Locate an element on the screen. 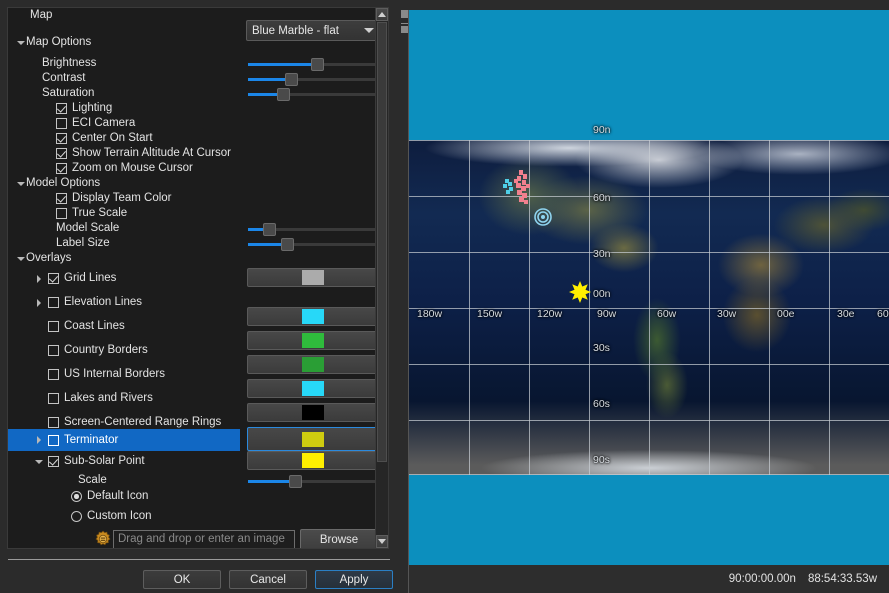  range-ring-icon is located at coordinates (543, 217).